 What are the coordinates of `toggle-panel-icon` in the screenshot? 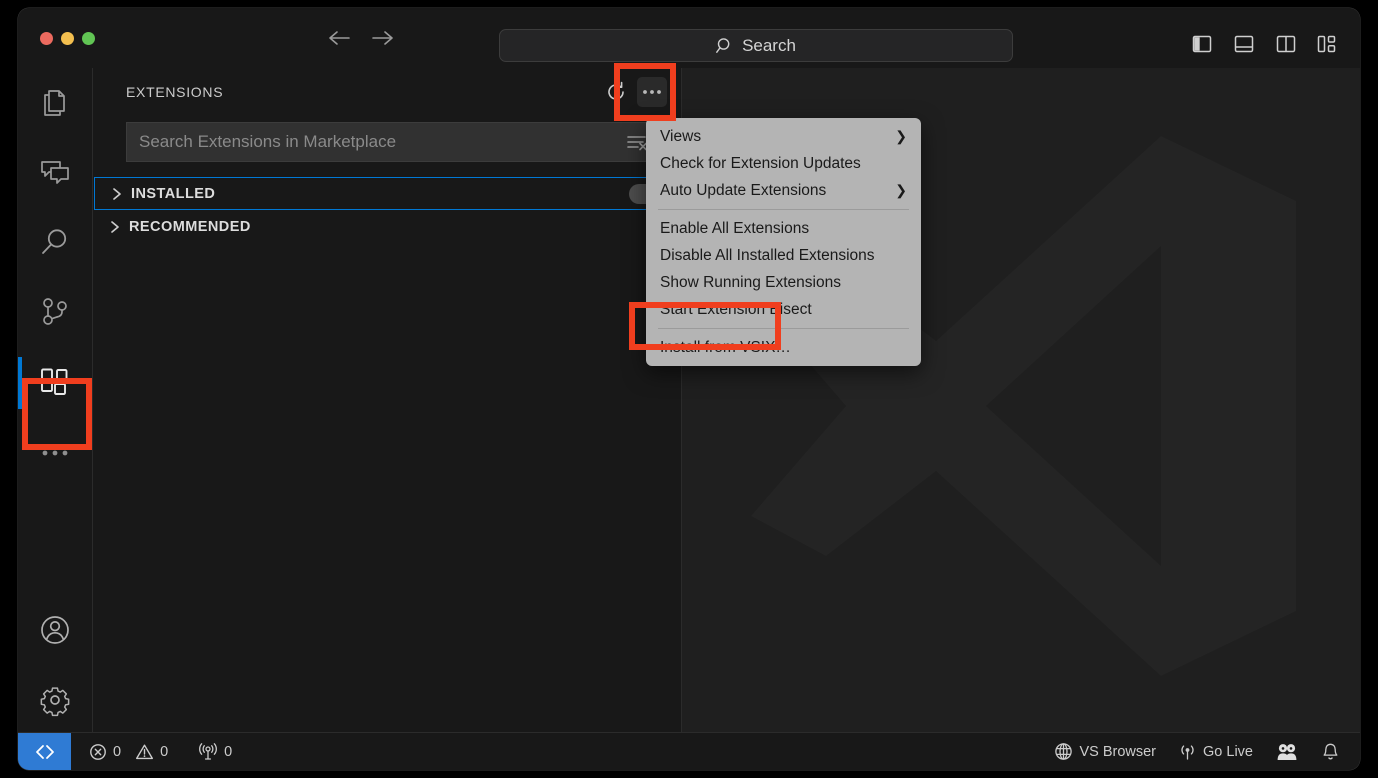 It's located at (1244, 44).